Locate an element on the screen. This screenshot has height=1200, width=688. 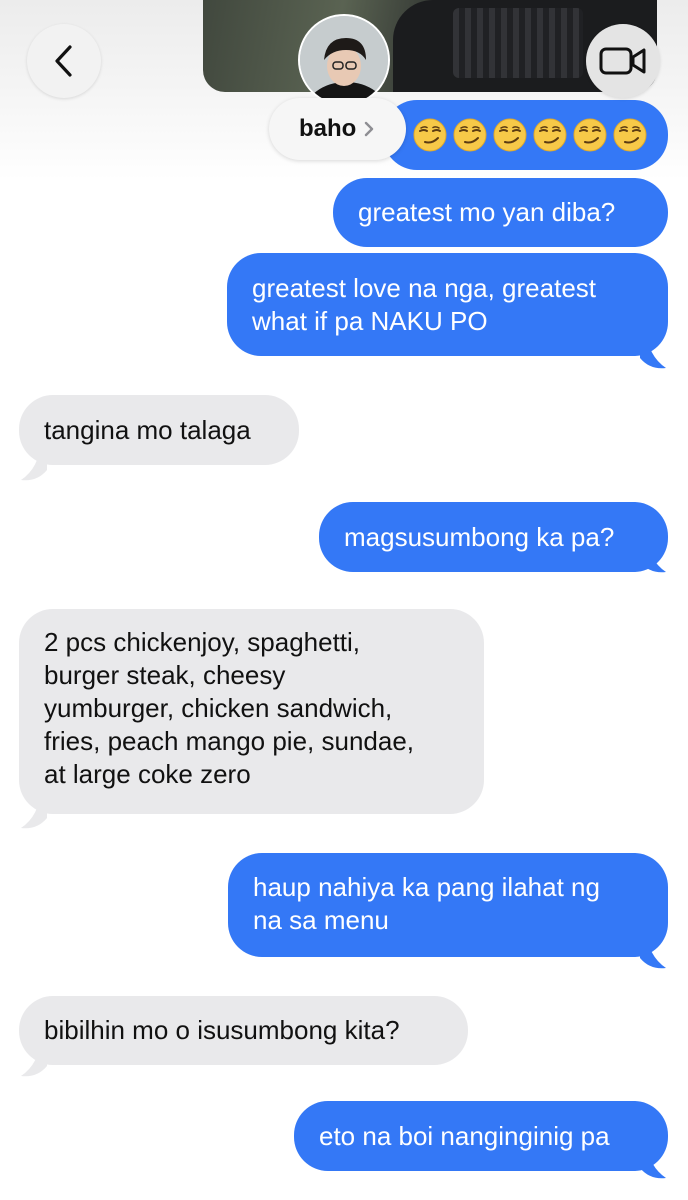
message-outgoing: greatest mo yan diba? is located at coordinates (500, 212).